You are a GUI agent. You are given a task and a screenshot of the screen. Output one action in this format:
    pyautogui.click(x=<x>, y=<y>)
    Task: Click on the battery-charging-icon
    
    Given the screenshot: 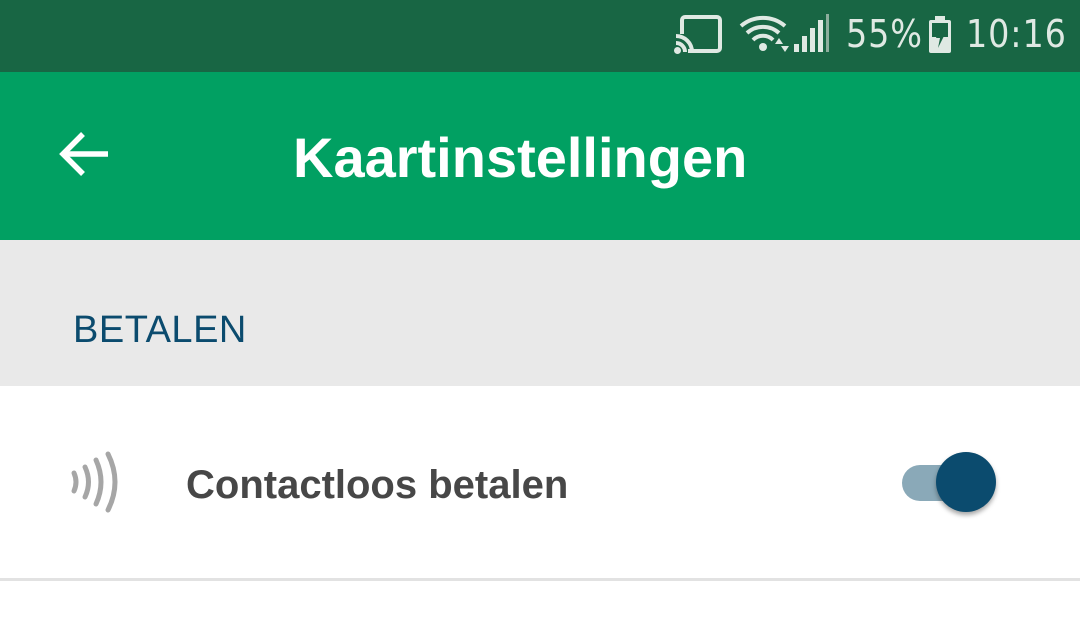 What is the action you would take?
    pyautogui.click(x=940, y=37)
    